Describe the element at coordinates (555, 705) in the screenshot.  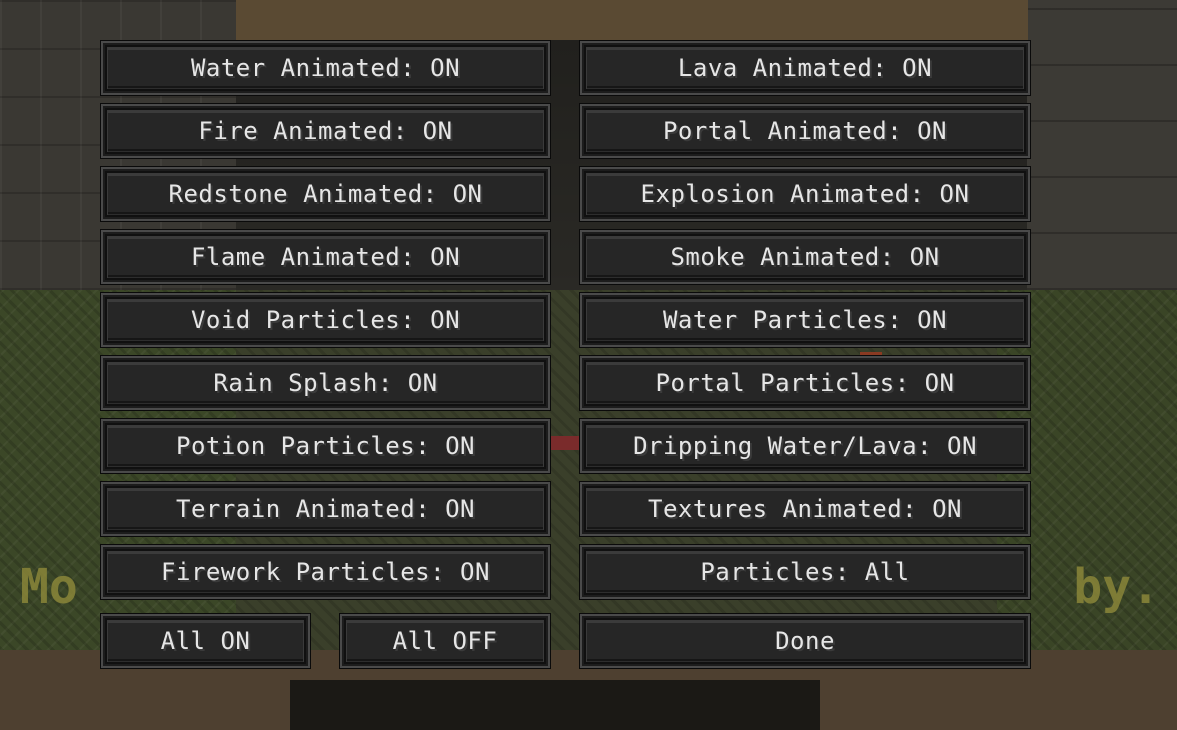
I see `background-floor-shadow` at that location.